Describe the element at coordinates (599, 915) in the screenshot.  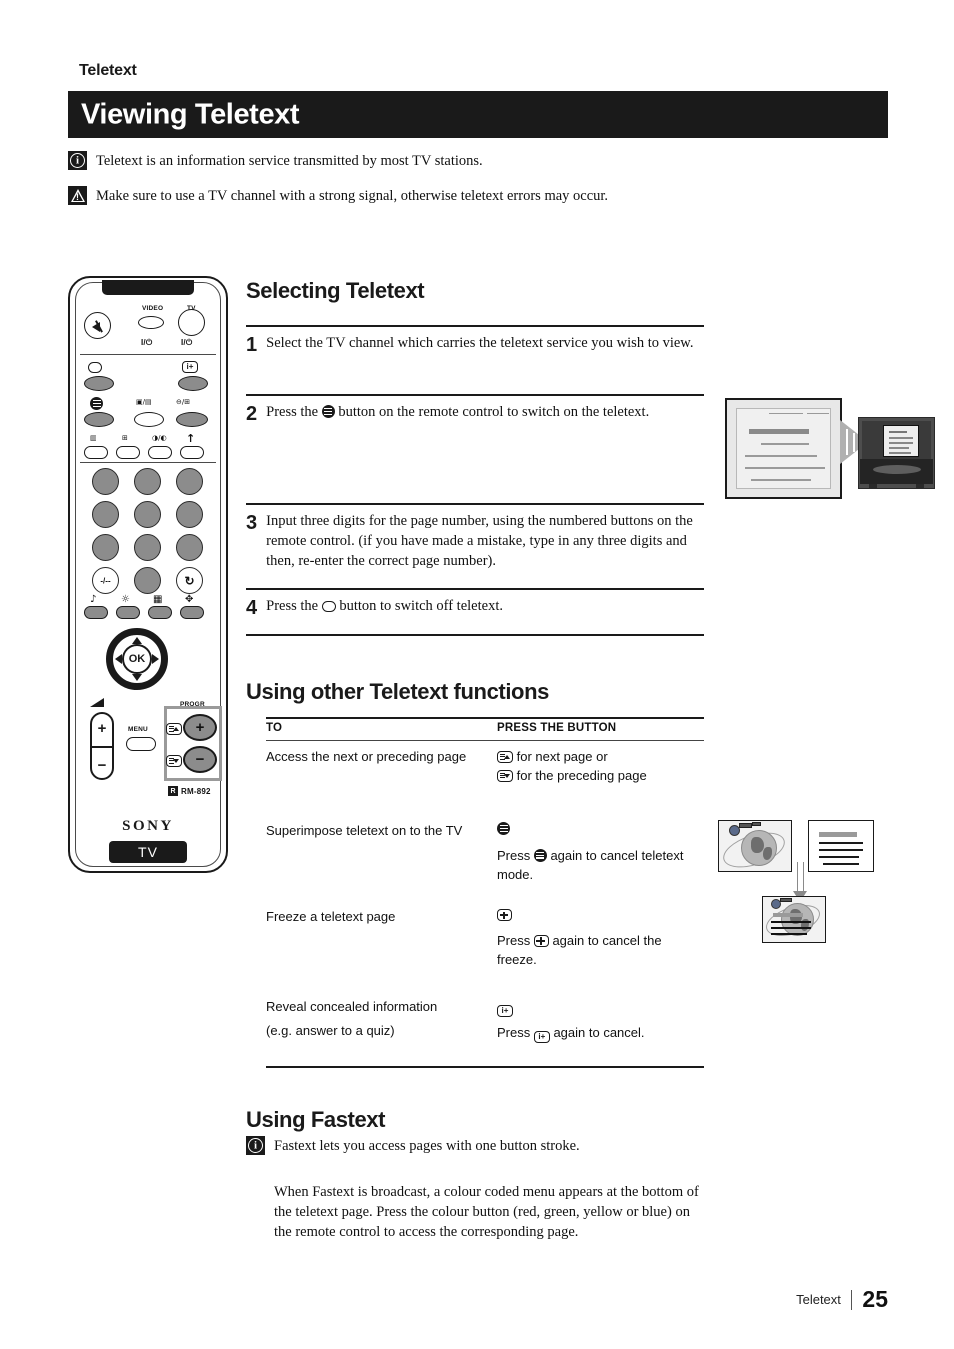
I see `freeze-icon-line` at that location.